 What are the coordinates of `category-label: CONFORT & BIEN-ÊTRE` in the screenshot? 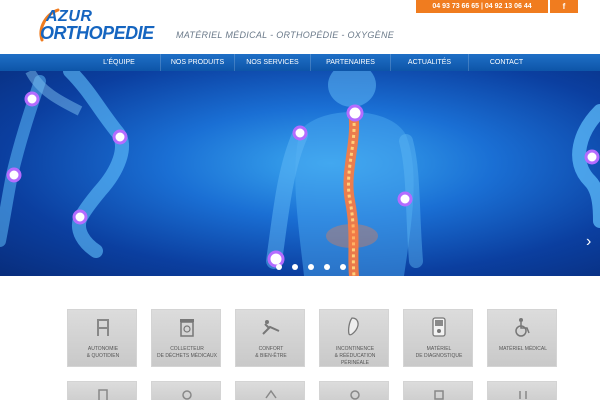 It's located at (271, 352).